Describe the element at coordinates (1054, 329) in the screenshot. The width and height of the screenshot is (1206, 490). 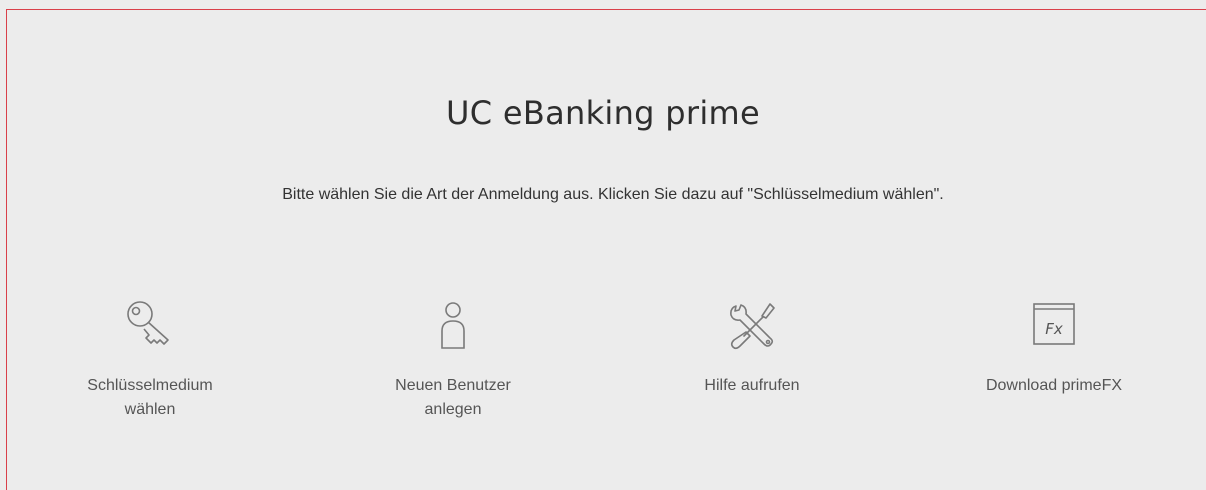
I see `primefx-icon-text: Fx` at that location.